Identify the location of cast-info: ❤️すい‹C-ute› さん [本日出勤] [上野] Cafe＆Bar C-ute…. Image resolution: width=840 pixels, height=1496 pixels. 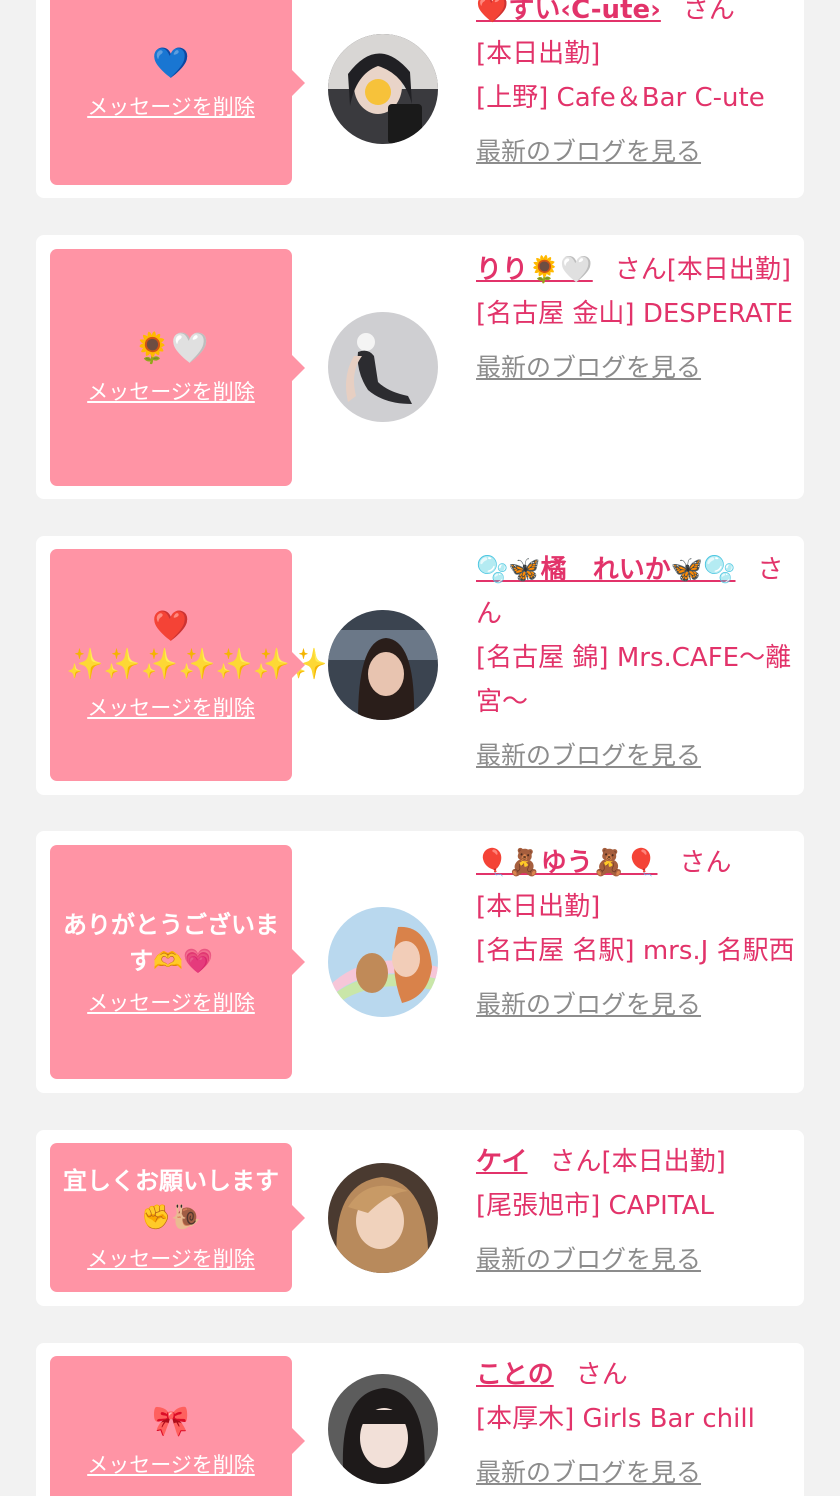
(636, 87).